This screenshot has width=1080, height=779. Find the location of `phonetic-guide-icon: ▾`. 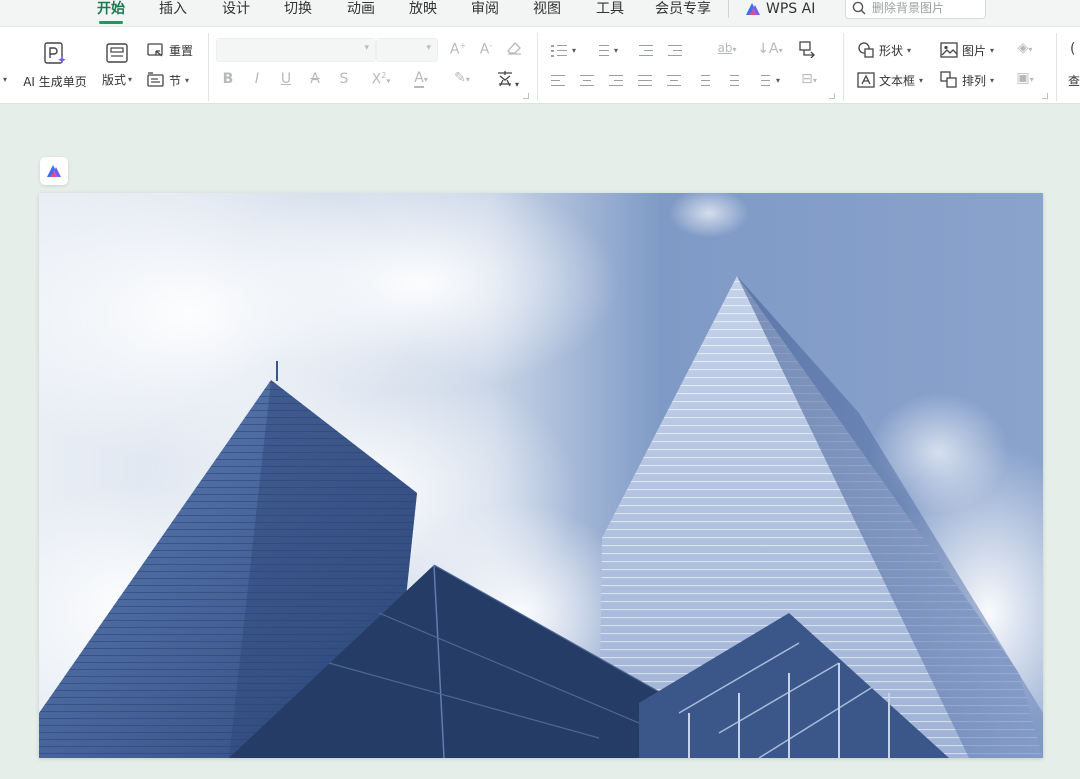

phonetic-guide-icon: ▾ is located at coordinates (507, 80).